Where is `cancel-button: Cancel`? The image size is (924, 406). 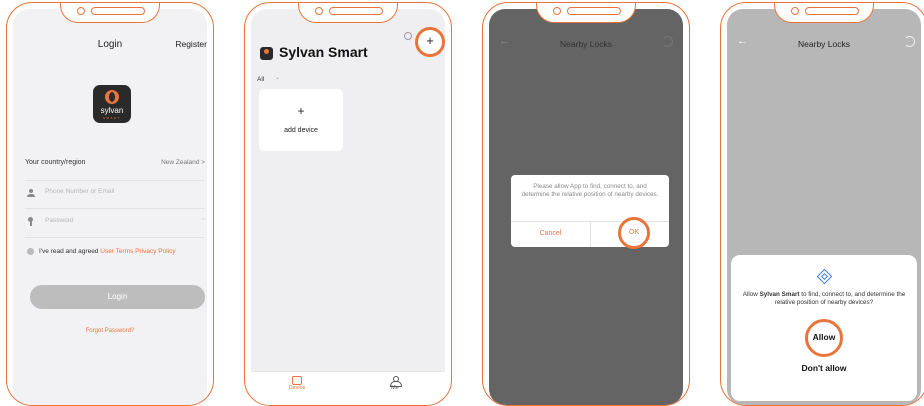
cancel-button: Cancel is located at coordinates (550, 233).